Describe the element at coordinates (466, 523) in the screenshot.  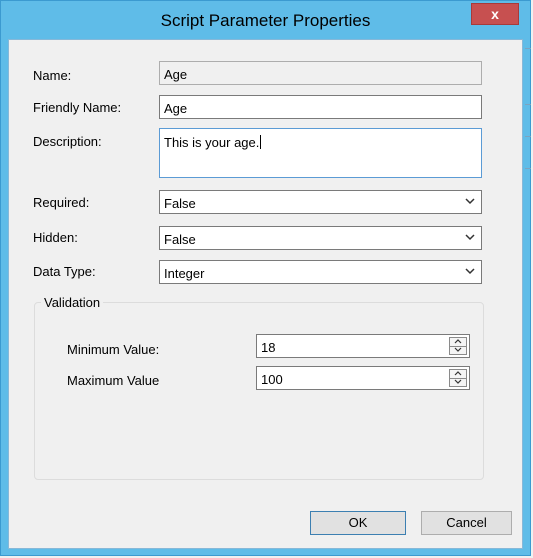
I see `cancel-button: Cancel` at that location.